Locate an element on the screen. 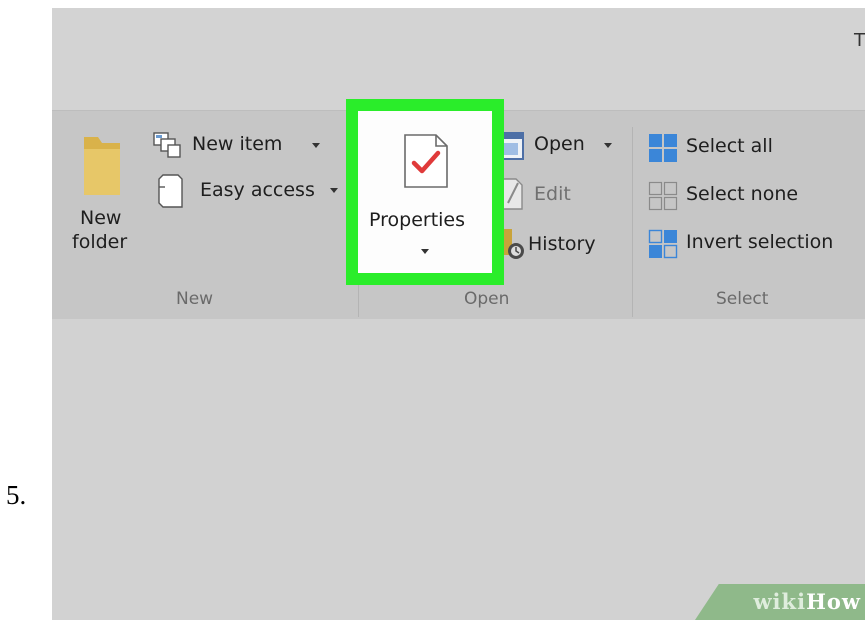  folder-icon is located at coordinates (102, 166).